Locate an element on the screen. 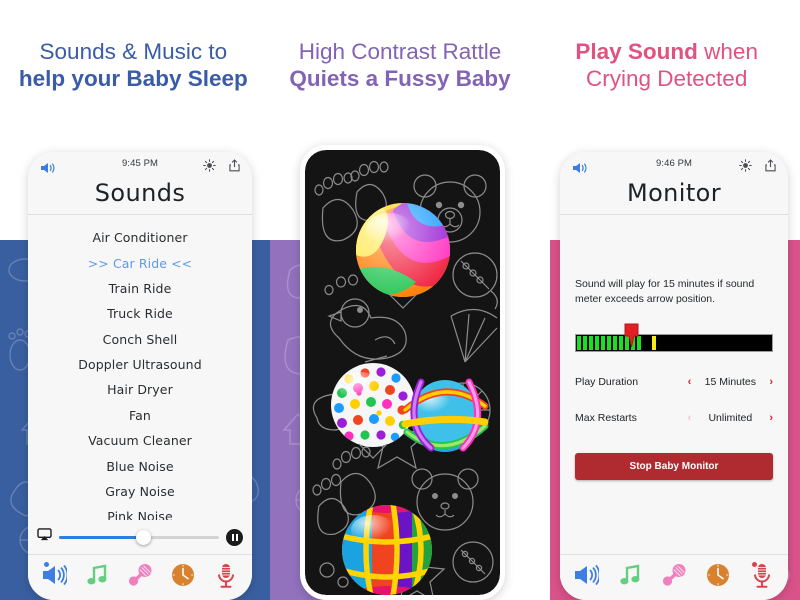 The height and width of the screenshot is (600, 800). sound-list-item: Train Ride is located at coordinates (140, 288).